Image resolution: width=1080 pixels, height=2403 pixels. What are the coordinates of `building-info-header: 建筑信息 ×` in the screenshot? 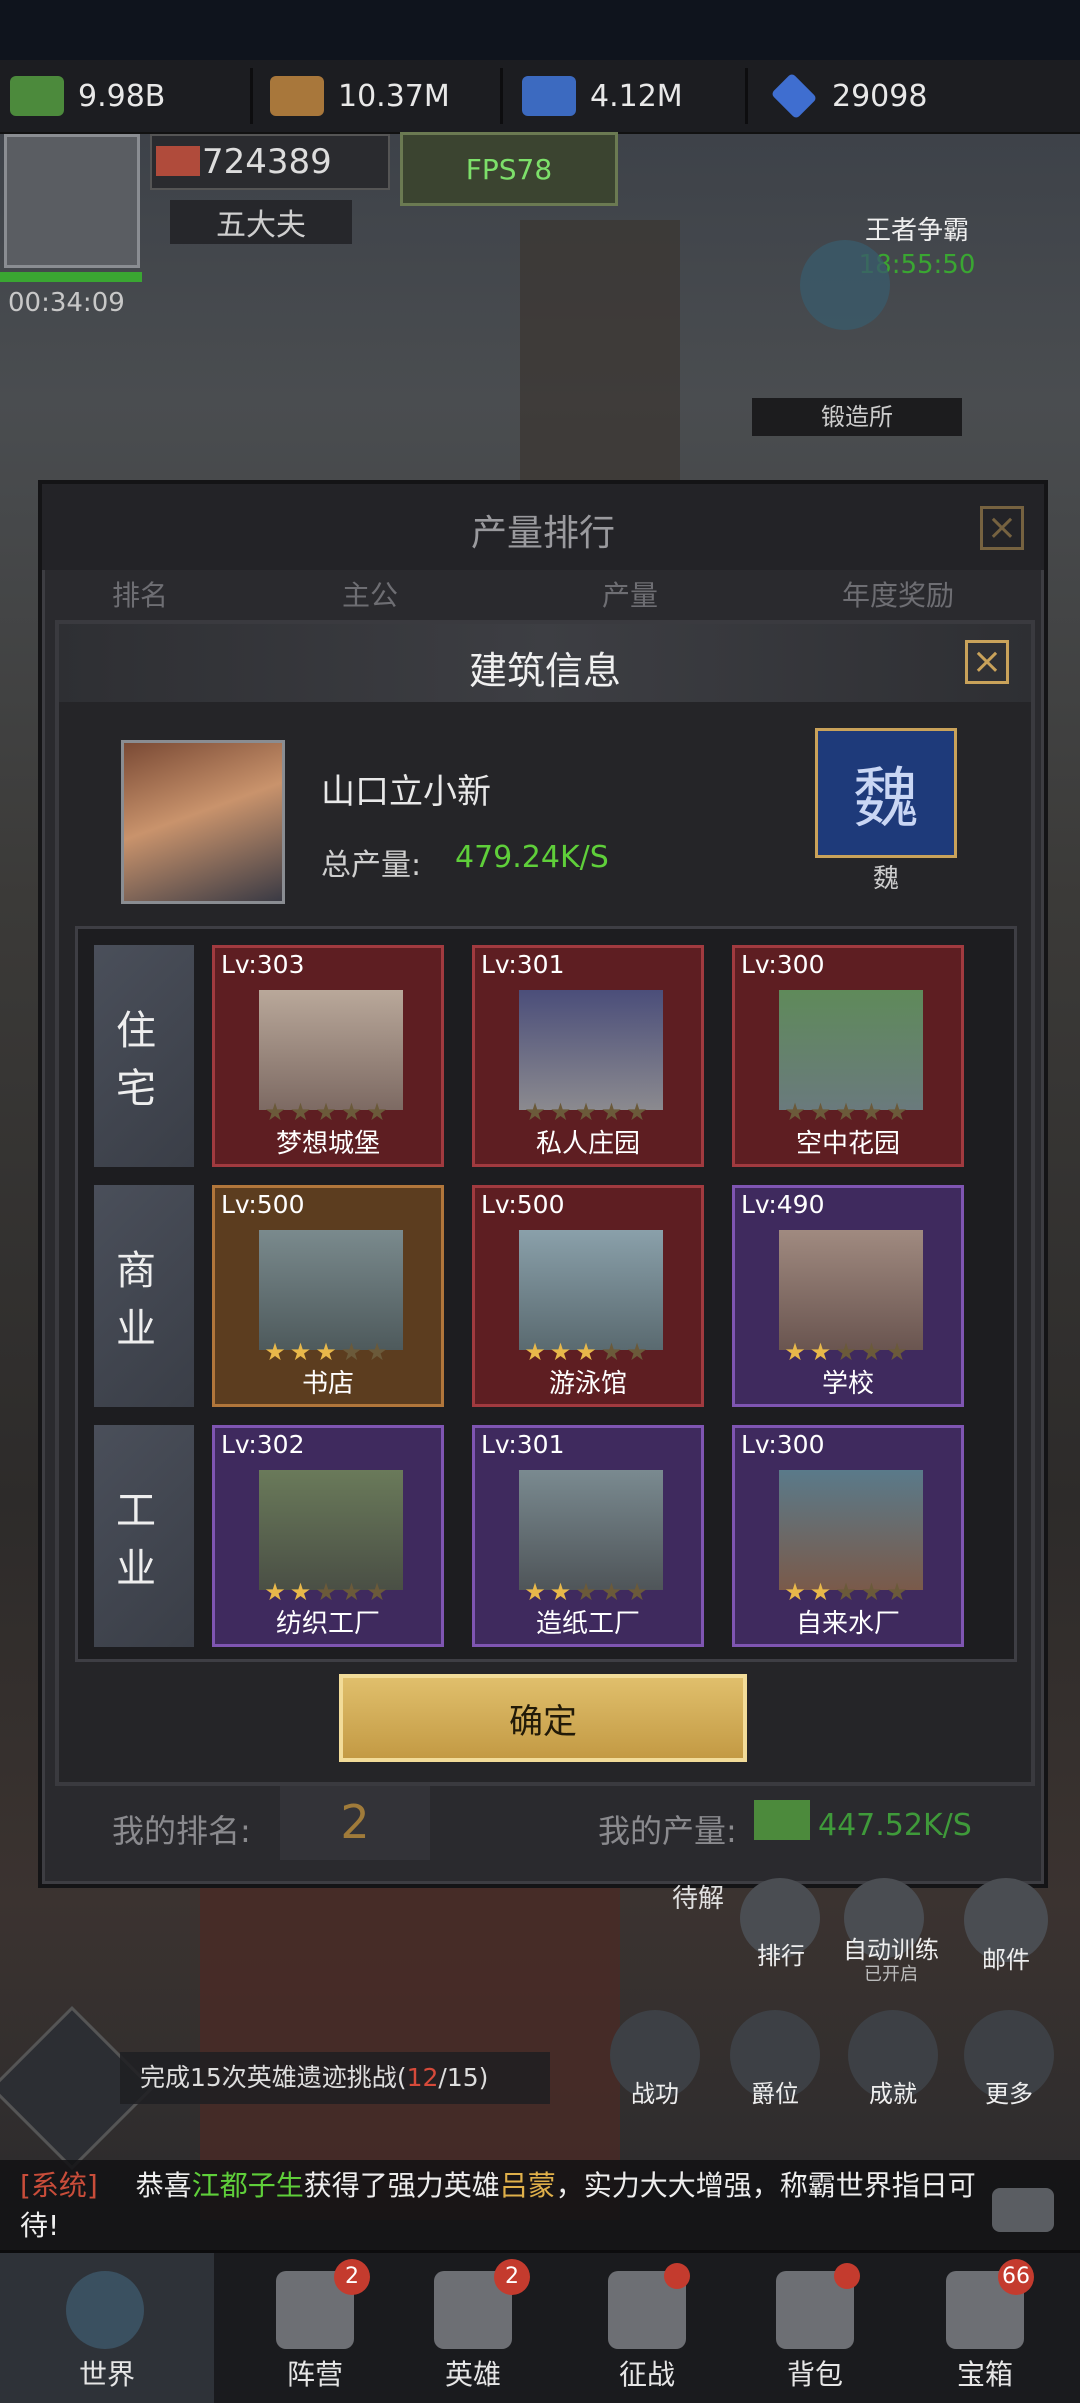 It's located at (545, 663).